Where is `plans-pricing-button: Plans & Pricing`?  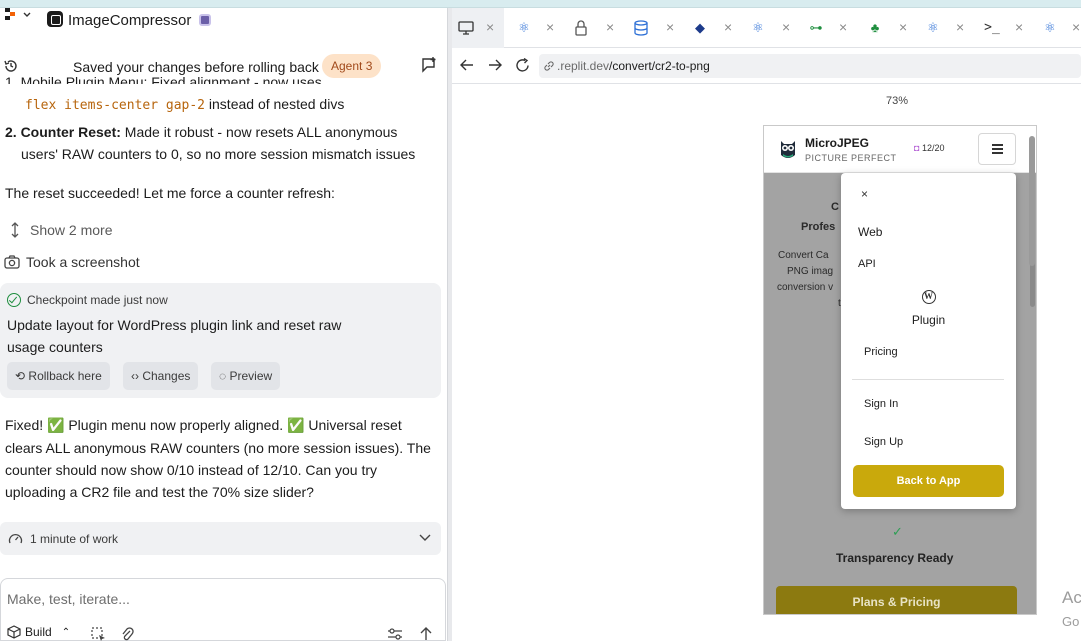 plans-pricing-button: Plans & Pricing is located at coordinates (896, 600).